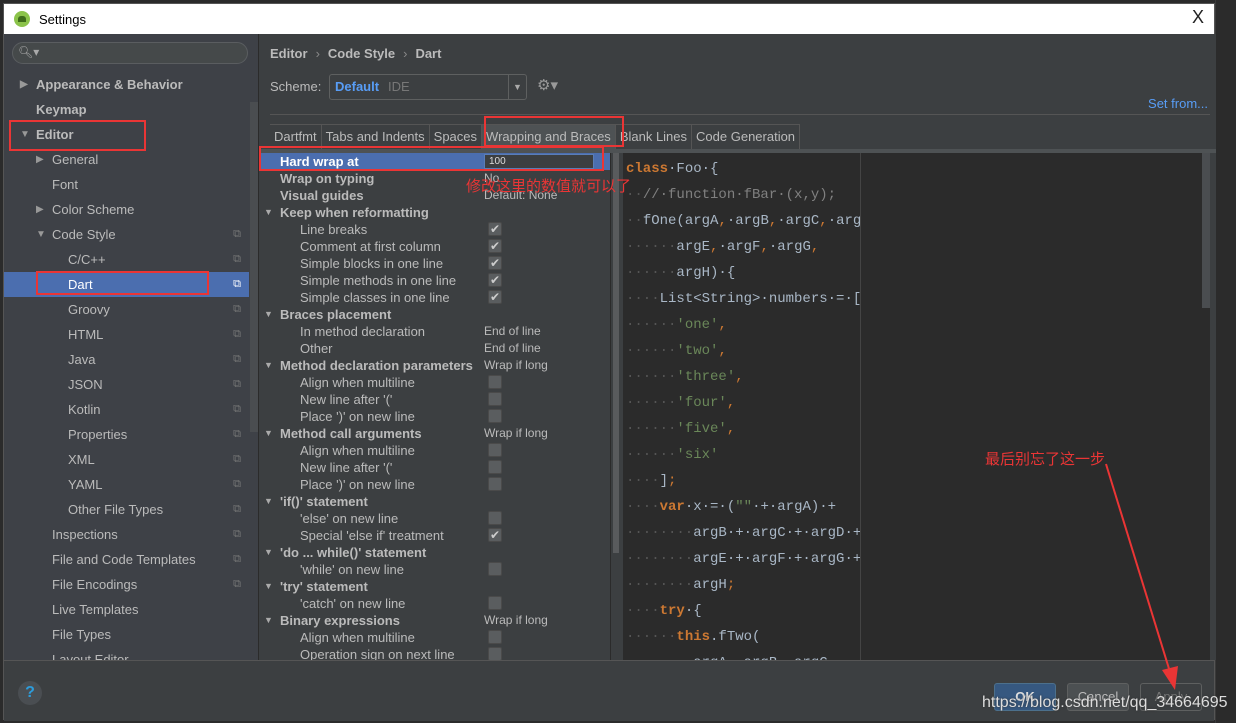 The height and width of the screenshot is (723, 1236). Describe the element at coordinates (126, 134) in the screenshot. I see `sidebar-item-editor: ▼ Editor` at that location.